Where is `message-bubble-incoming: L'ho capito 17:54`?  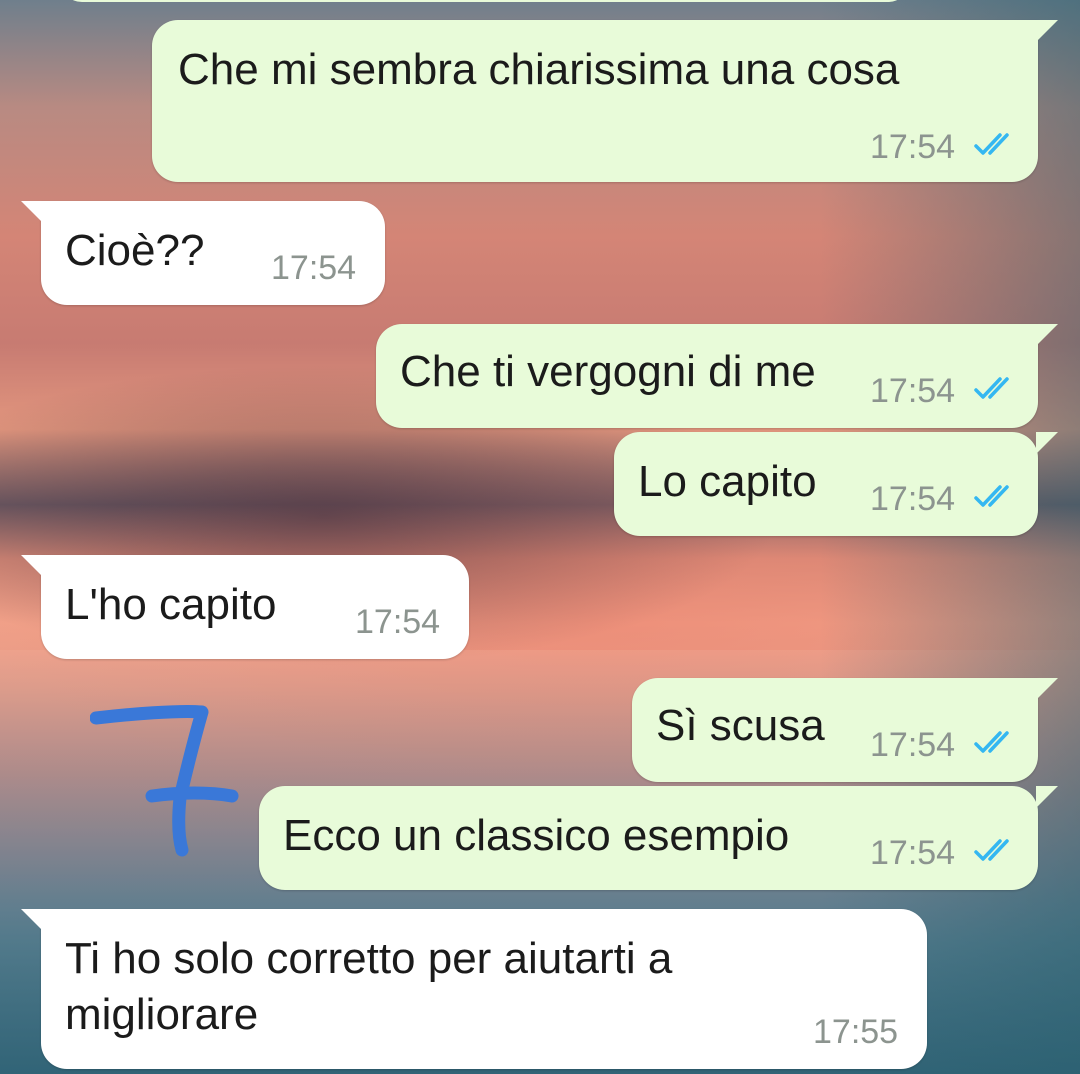
message-bubble-incoming: L'ho capito 17:54 is located at coordinates (245, 607).